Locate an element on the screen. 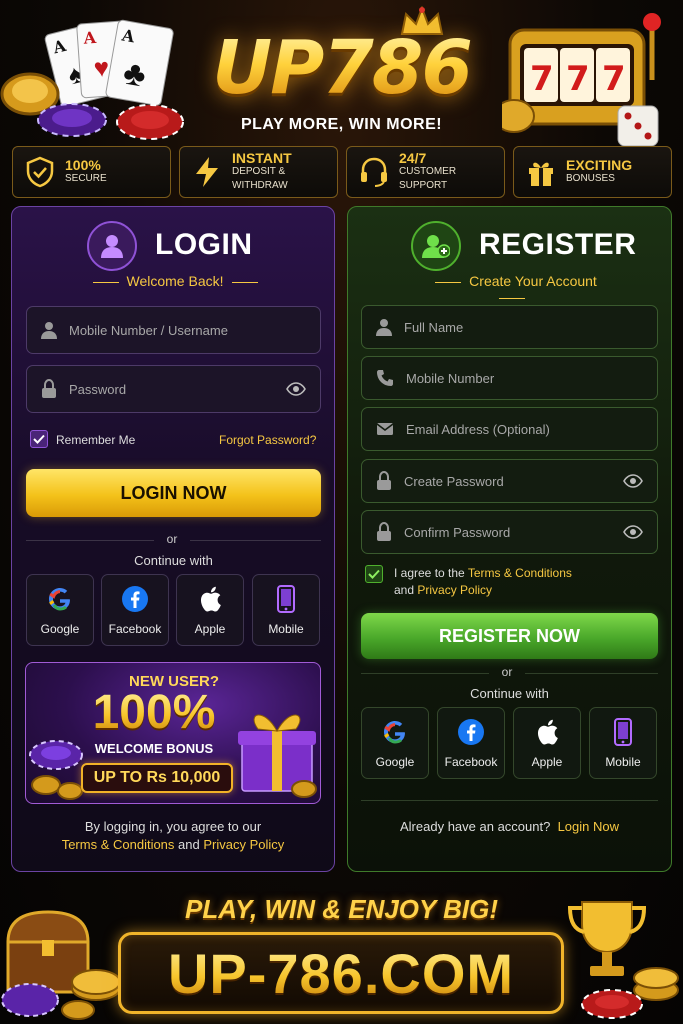 The height and width of the screenshot is (1024, 683). phone-icon is located at coordinates (385, 378).